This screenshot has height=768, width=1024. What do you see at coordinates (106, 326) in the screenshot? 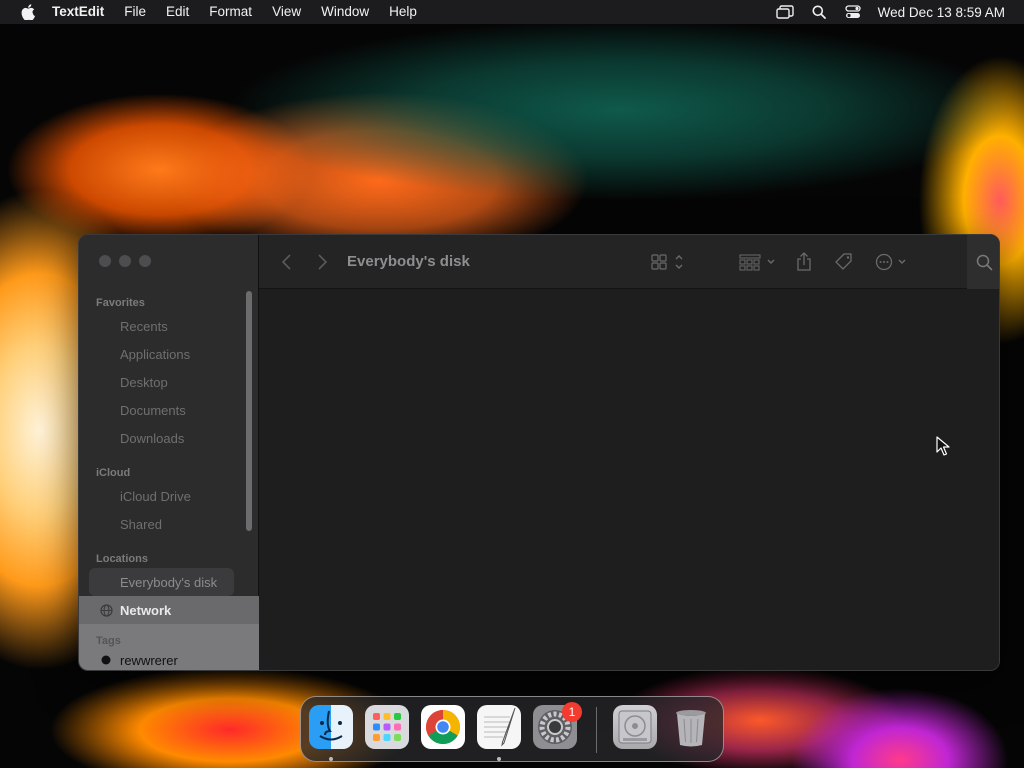
I see `recents-icon` at bounding box center [106, 326].